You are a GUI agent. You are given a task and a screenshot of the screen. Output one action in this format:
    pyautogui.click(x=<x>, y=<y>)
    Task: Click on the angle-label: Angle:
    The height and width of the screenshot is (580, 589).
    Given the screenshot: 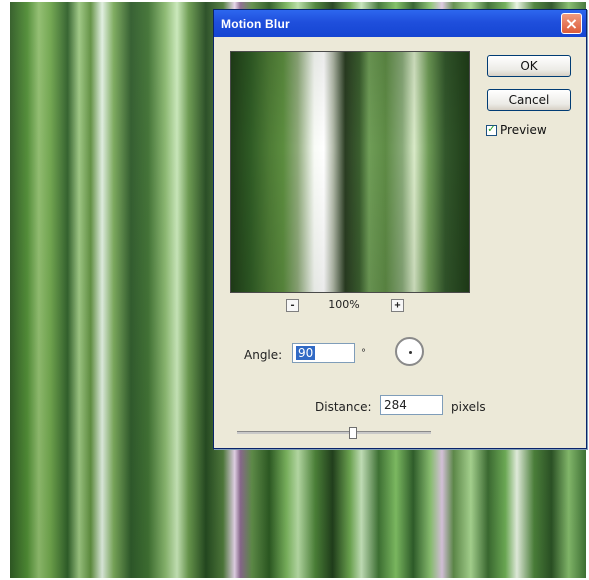 What is the action you would take?
    pyautogui.click(x=263, y=355)
    